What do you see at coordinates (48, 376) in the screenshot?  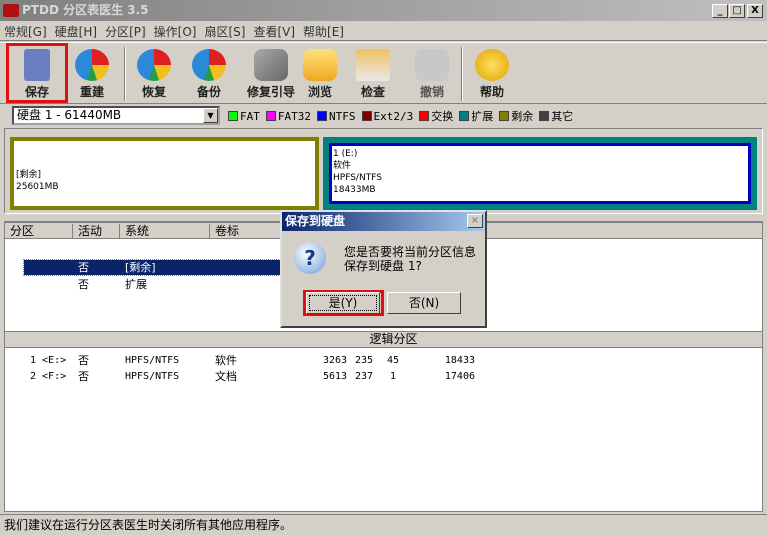 I see `cell-partition: 2 <F:>` at bounding box center [48, 376].